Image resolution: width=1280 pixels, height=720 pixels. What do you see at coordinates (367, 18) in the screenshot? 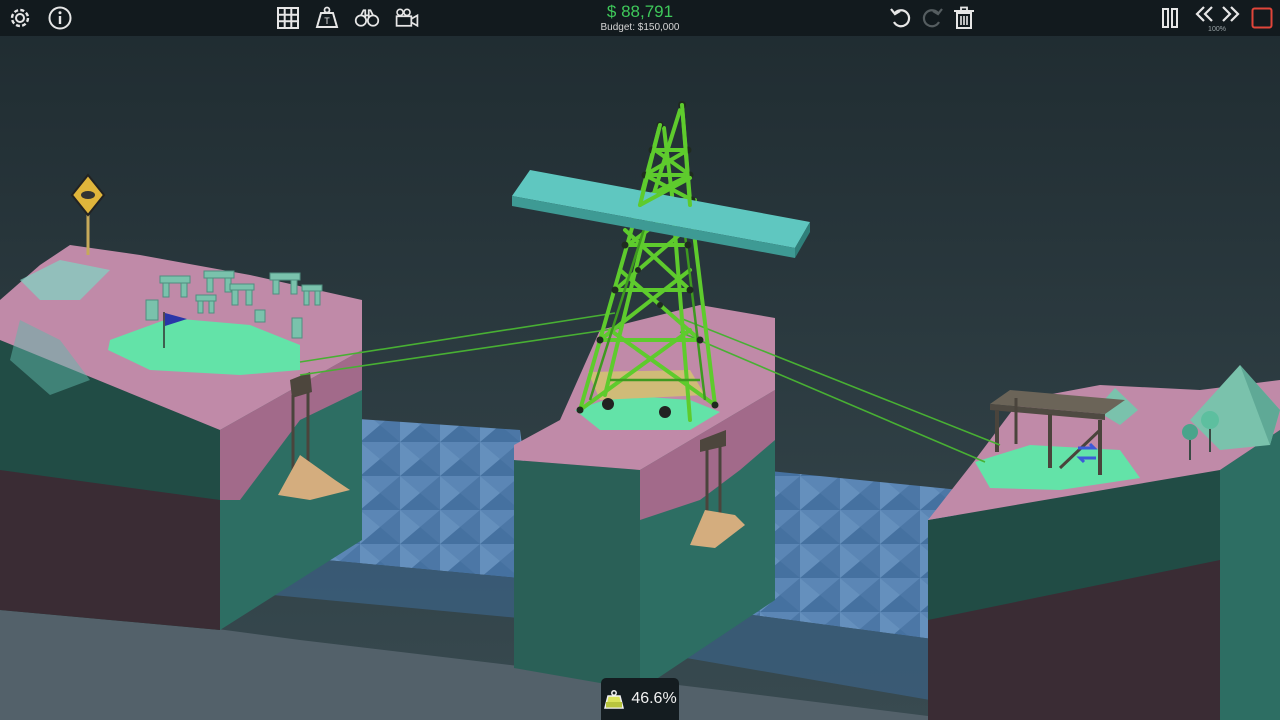
I see `binoculars-icon` at bounding box center [367, 18].